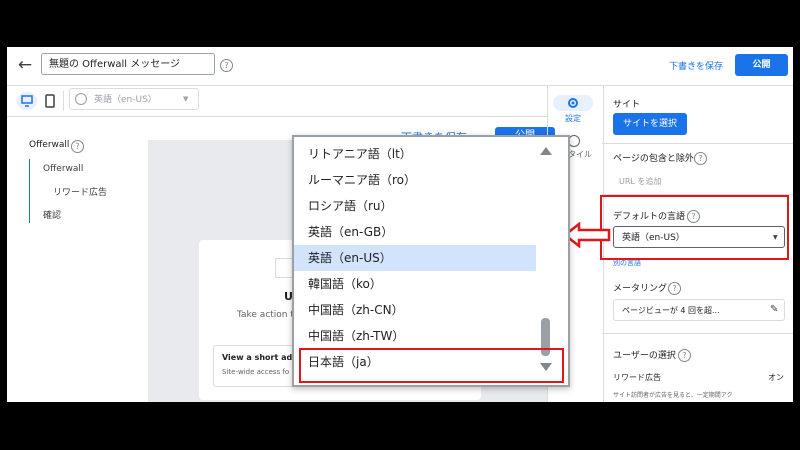 The width and height of the screenshot is (800, 450). What do you see at coordinates (653, 159) in the screenshot?
I see `inclusion-heading: ページの包含と除外` at bounding box center [653, 159].